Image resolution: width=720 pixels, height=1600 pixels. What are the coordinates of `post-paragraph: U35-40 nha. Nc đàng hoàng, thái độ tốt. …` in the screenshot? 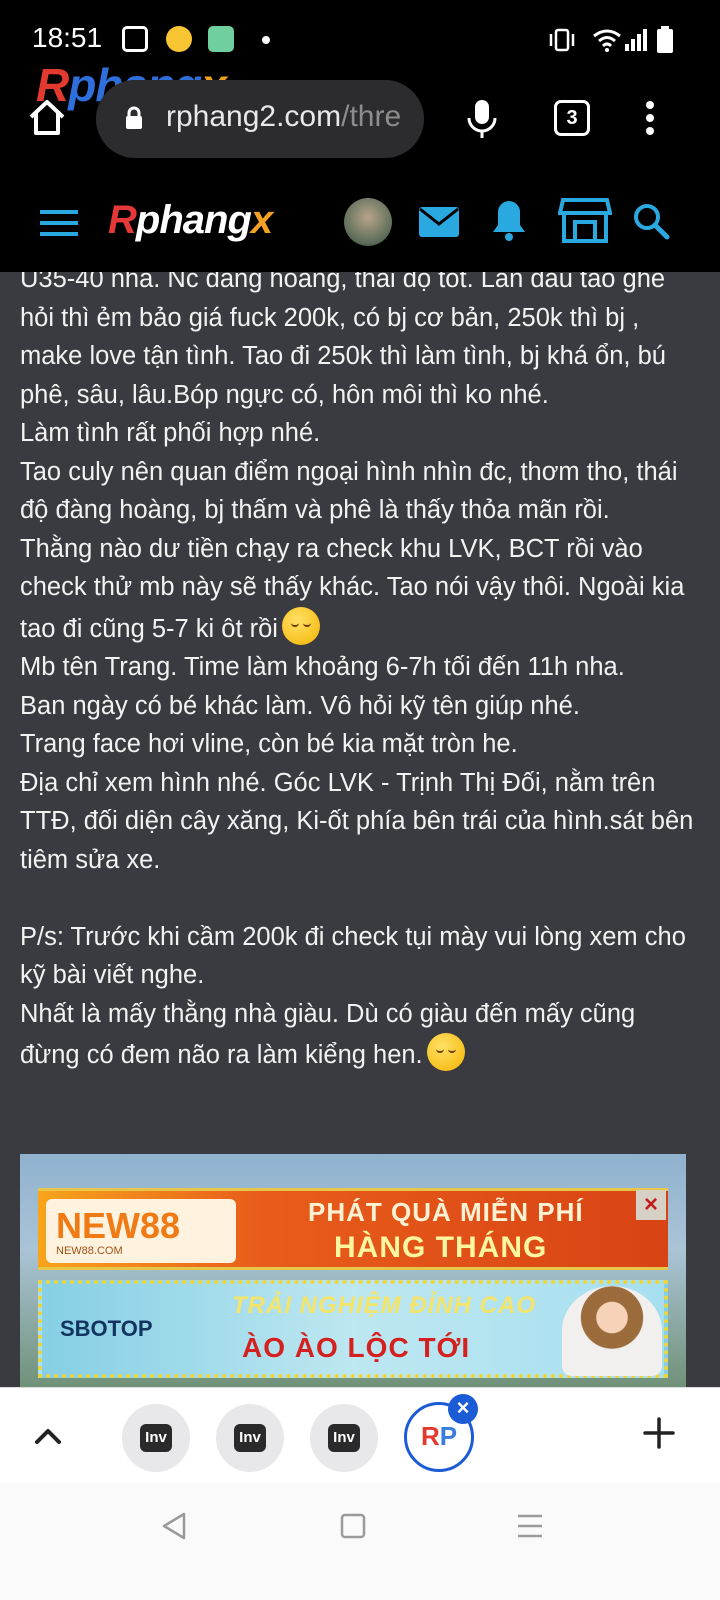 It's located at (343, 340).